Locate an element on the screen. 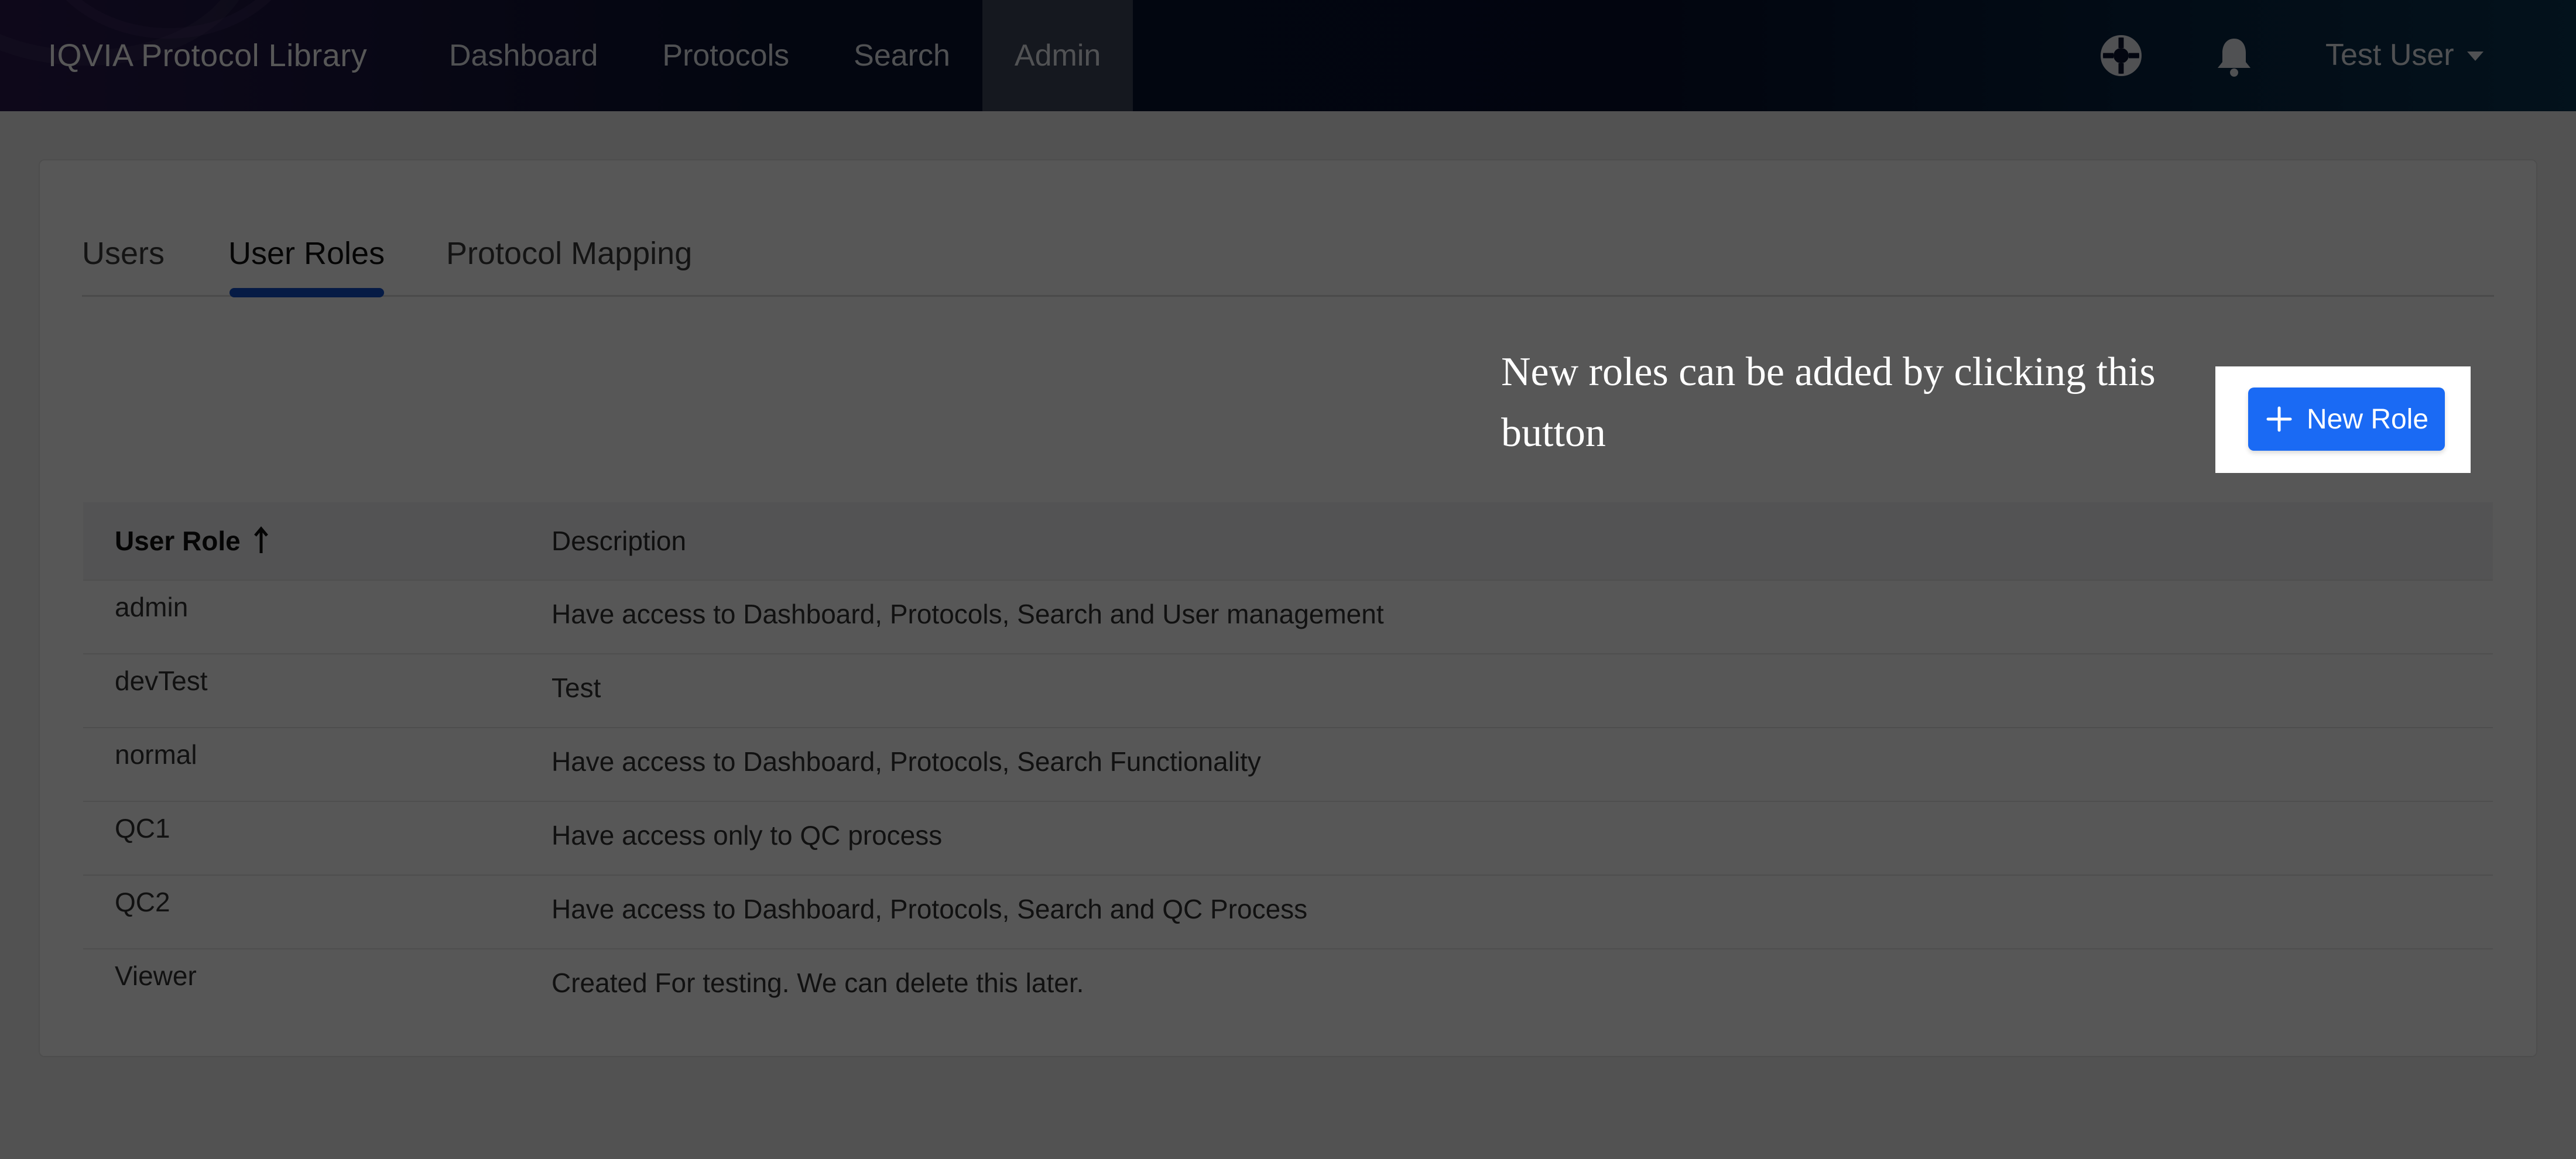 This screenshot has width=2576, height=1159. active-tab-indicator is located at coordinates (306, 292).